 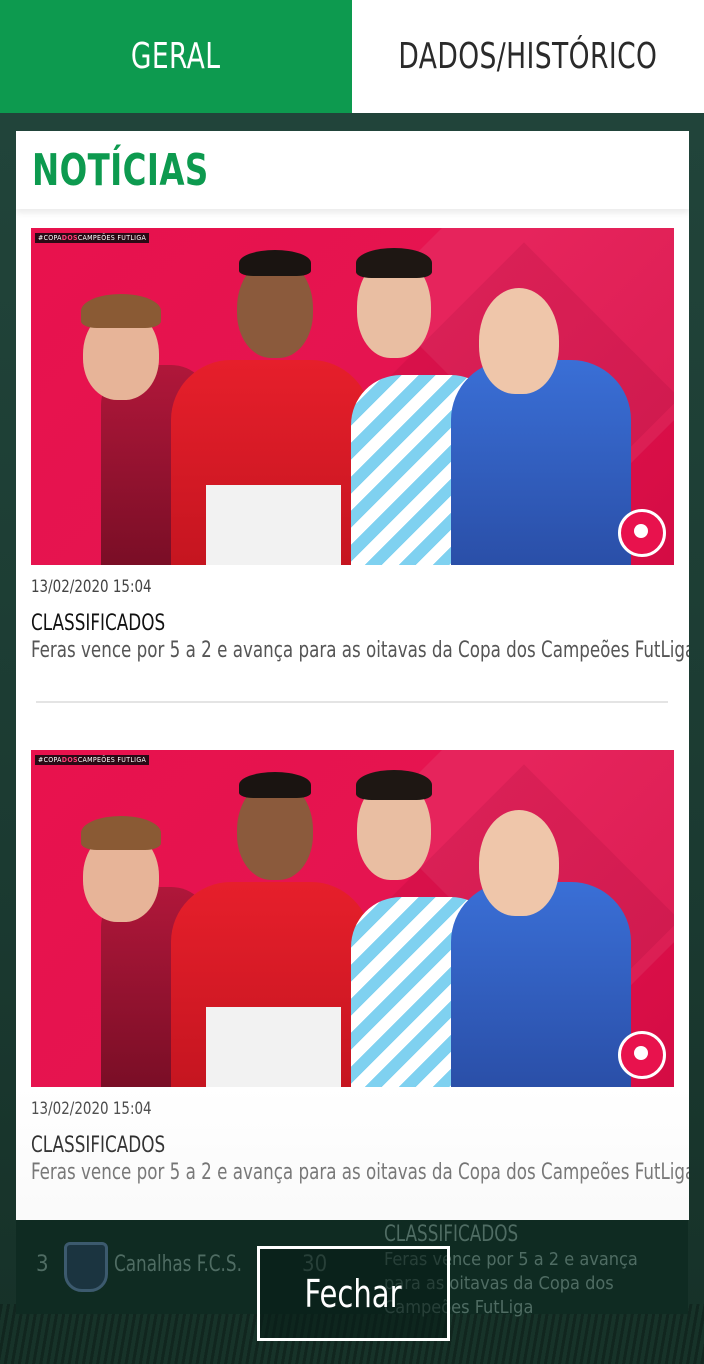 I want to click on modal-header: NOTÍCIAS, so click(x=352, y=170).